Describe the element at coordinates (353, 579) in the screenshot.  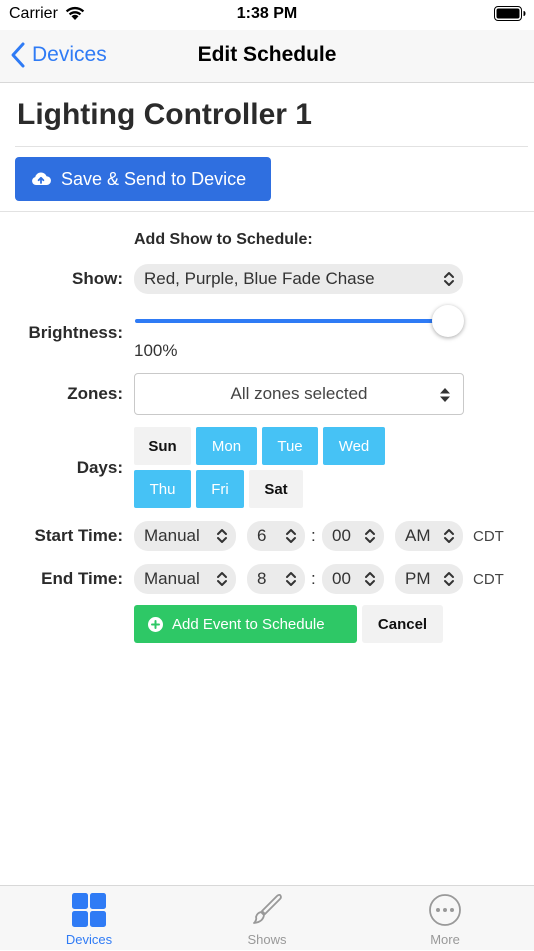
I see `end-minute-select: 00` at that location.